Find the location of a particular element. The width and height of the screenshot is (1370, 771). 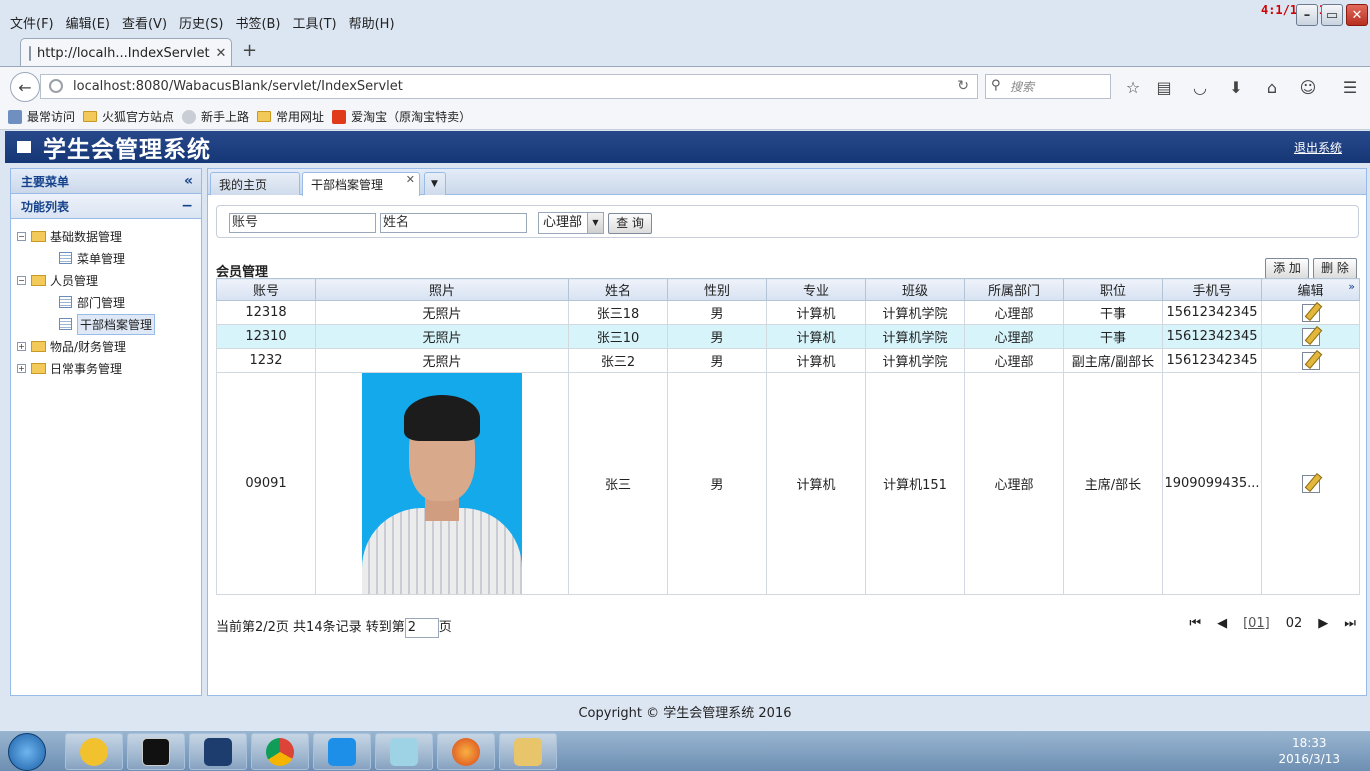

taskbar-cmd is located at coordinates (156, 751).